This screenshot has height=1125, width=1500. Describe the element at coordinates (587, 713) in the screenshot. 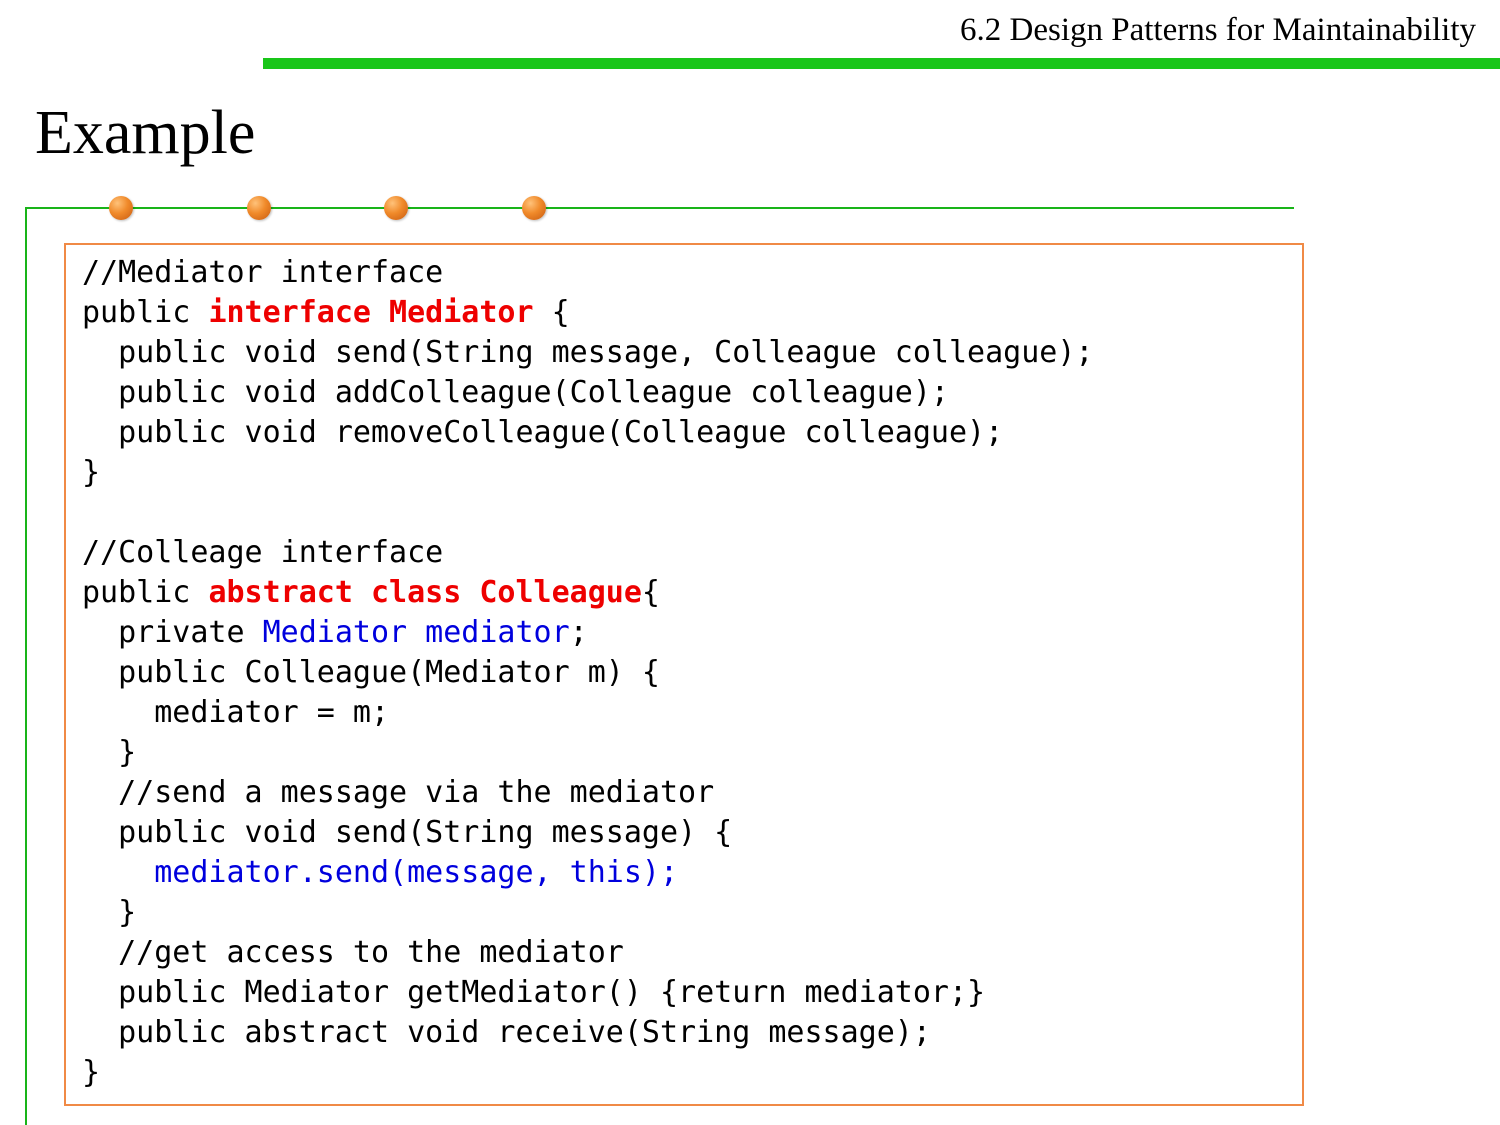

I see `code-line: mediator = m;` at that location.